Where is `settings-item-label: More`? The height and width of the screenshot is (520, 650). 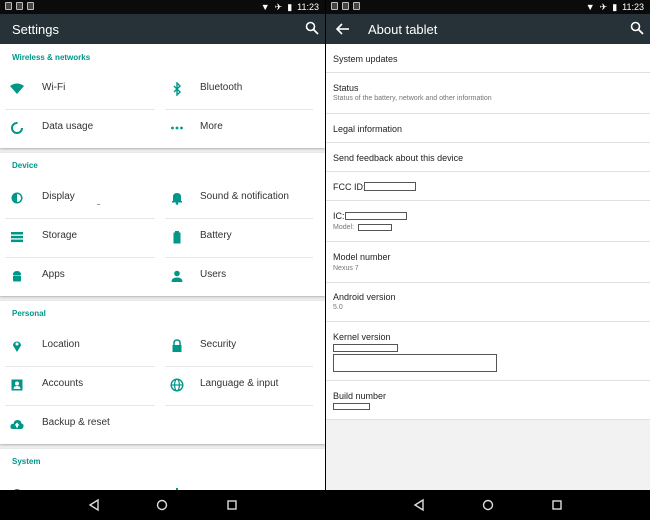 settings-item-label: More is located at coordinates (211, 126).